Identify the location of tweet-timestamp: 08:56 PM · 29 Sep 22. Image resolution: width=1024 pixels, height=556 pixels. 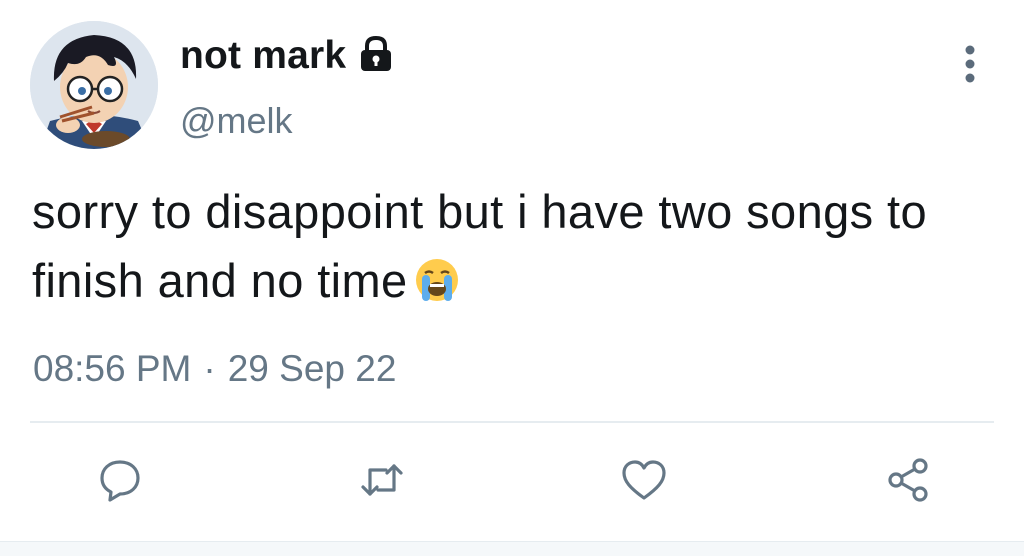
(214, 369).